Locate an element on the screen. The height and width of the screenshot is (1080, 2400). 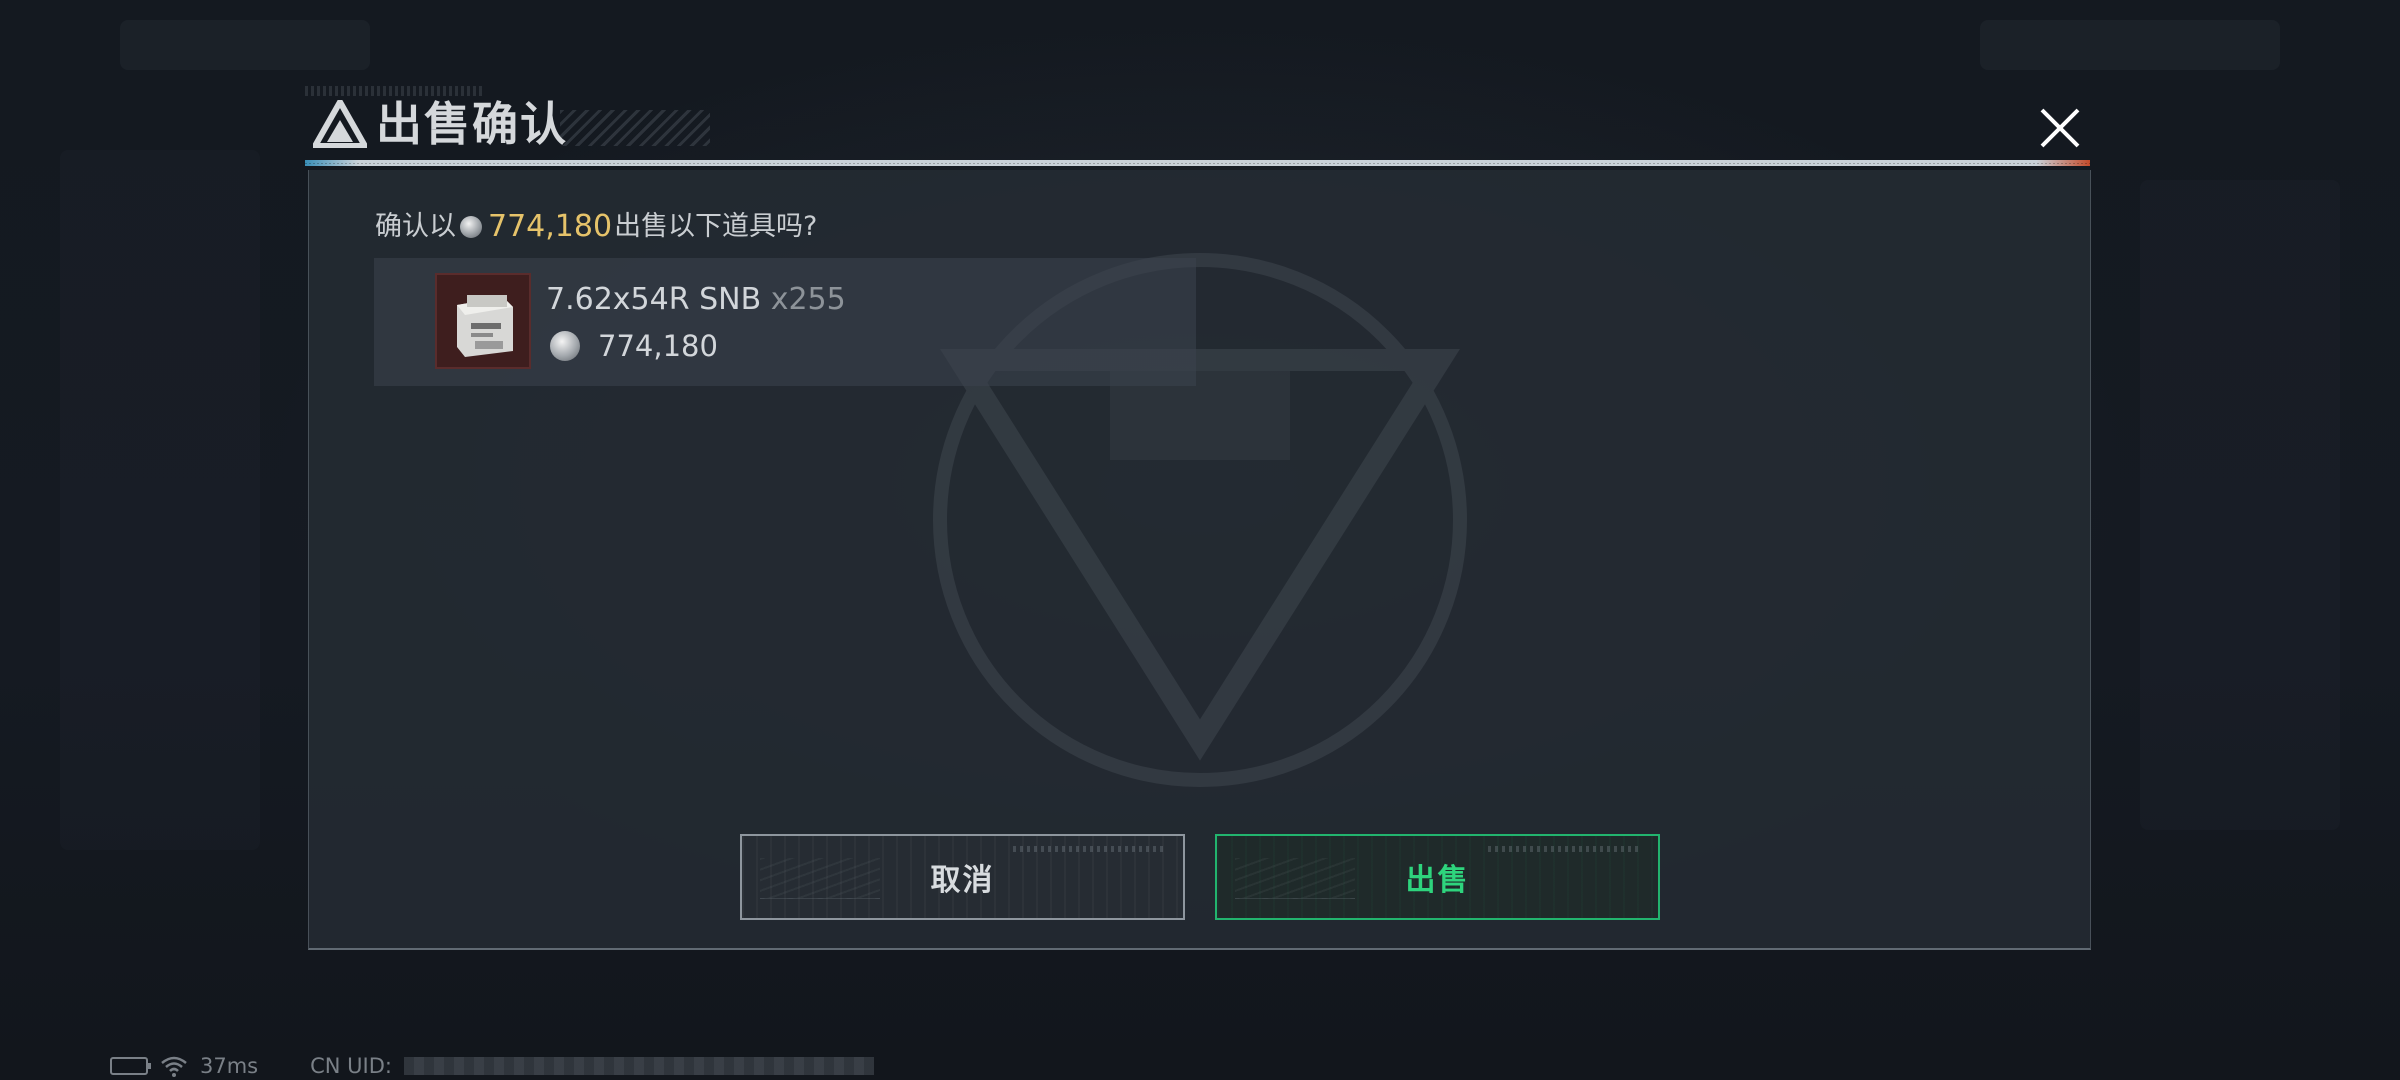
item-thumbnail is located at coordinates (483, 321).